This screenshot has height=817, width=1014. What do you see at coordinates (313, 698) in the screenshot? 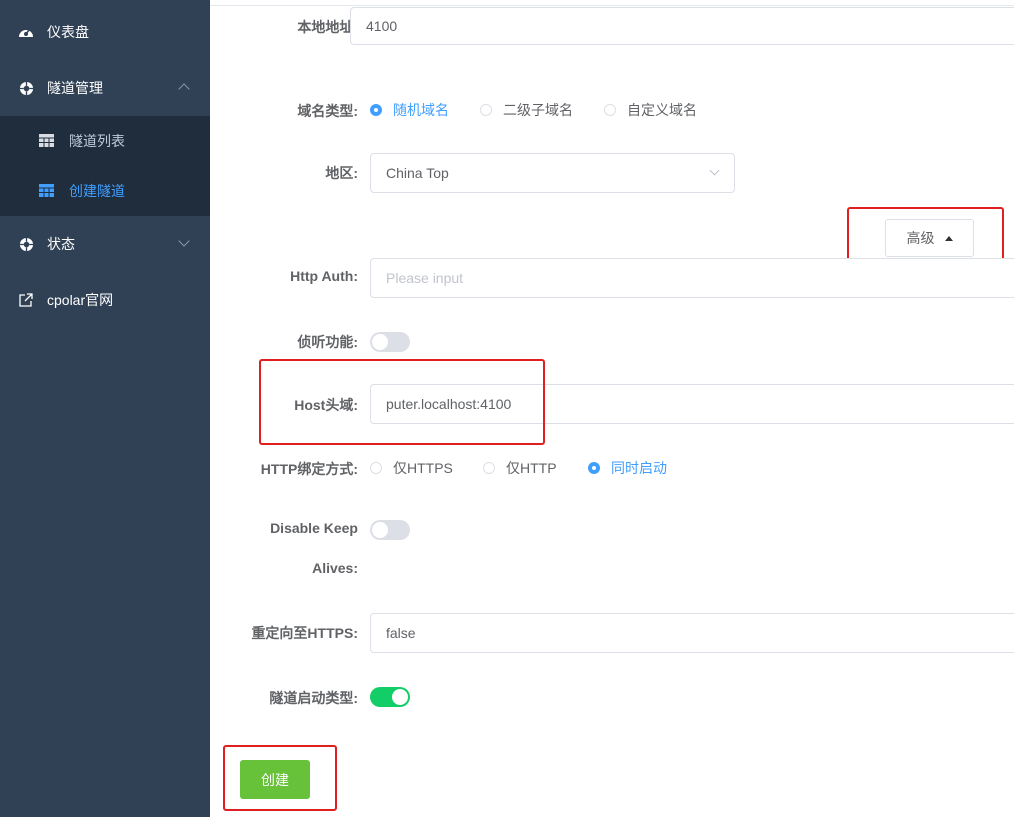
I see `tunnel-autostart-label: 隧道启动类型:` at bounding box center [313, 698].